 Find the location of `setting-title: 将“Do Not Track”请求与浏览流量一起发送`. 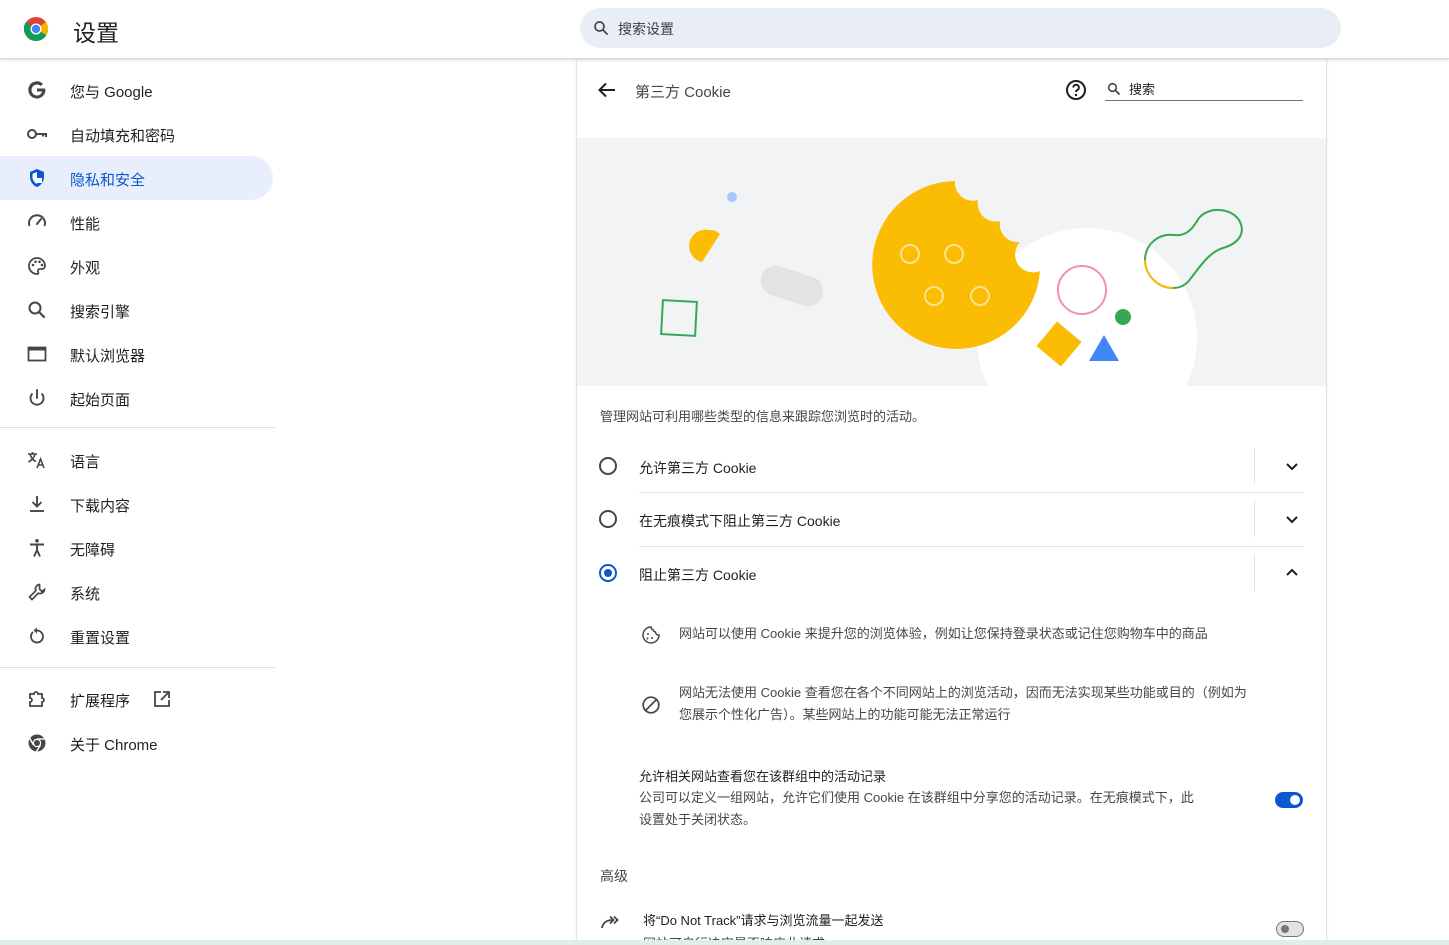

setting-title: 将“Do Not Track”请求与浏览流量一起发送 is located at coordinates (763, 920).